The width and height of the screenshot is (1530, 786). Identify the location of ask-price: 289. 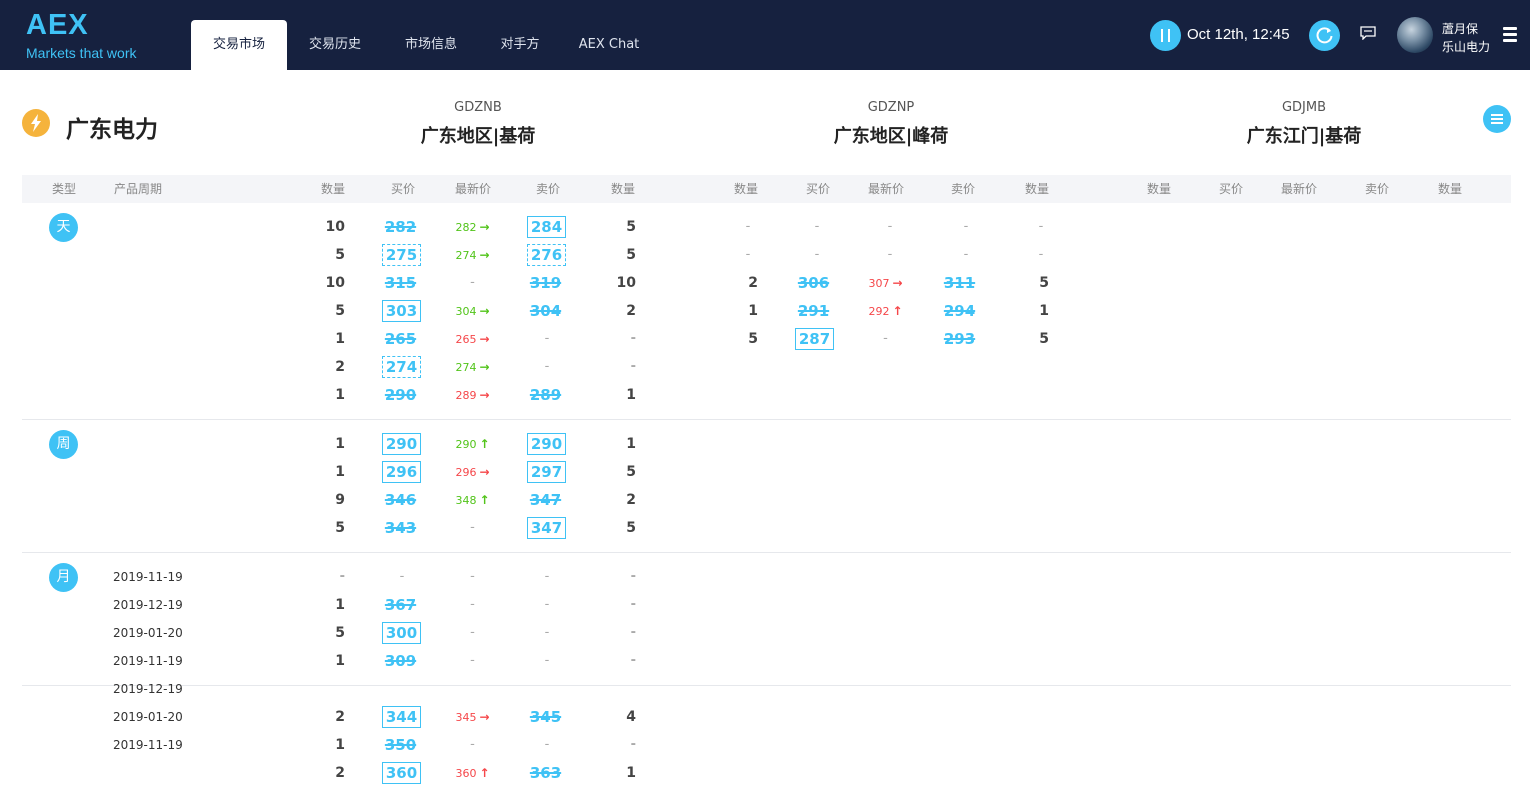
(545, 395).